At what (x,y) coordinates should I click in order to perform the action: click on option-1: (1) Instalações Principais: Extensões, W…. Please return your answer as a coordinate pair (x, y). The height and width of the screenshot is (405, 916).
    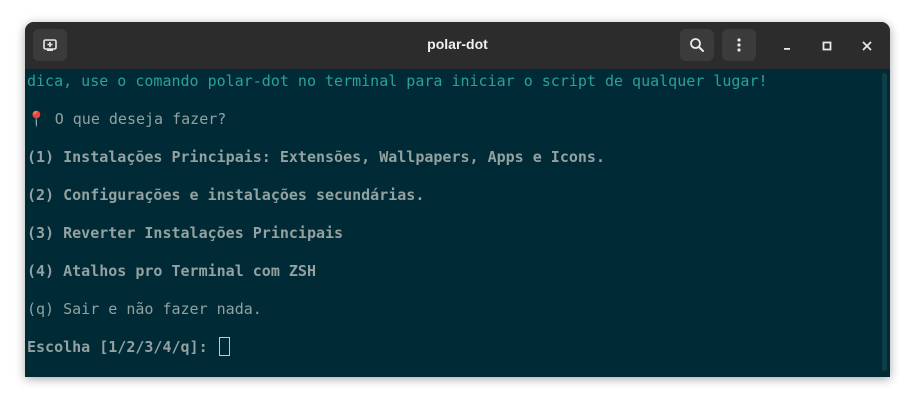
    Looking at the image, I should click on (316, 157).